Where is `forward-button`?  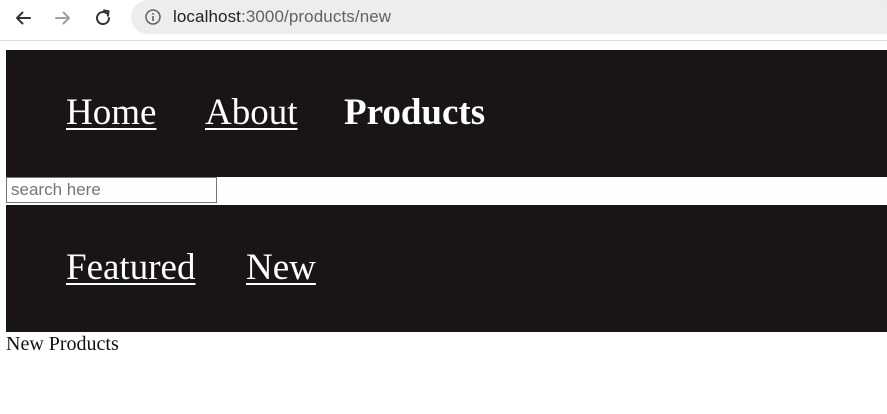 forward-button is located at coordinates (63, 18).